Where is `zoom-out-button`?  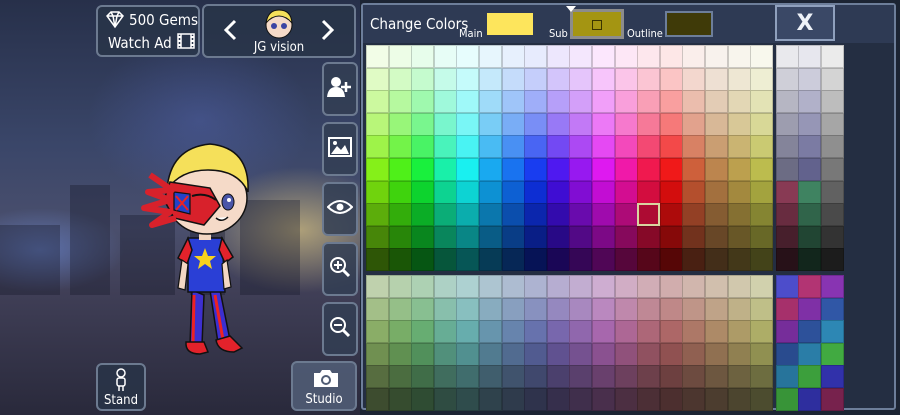
zoom-out-button is located at coordinates (340, 329).